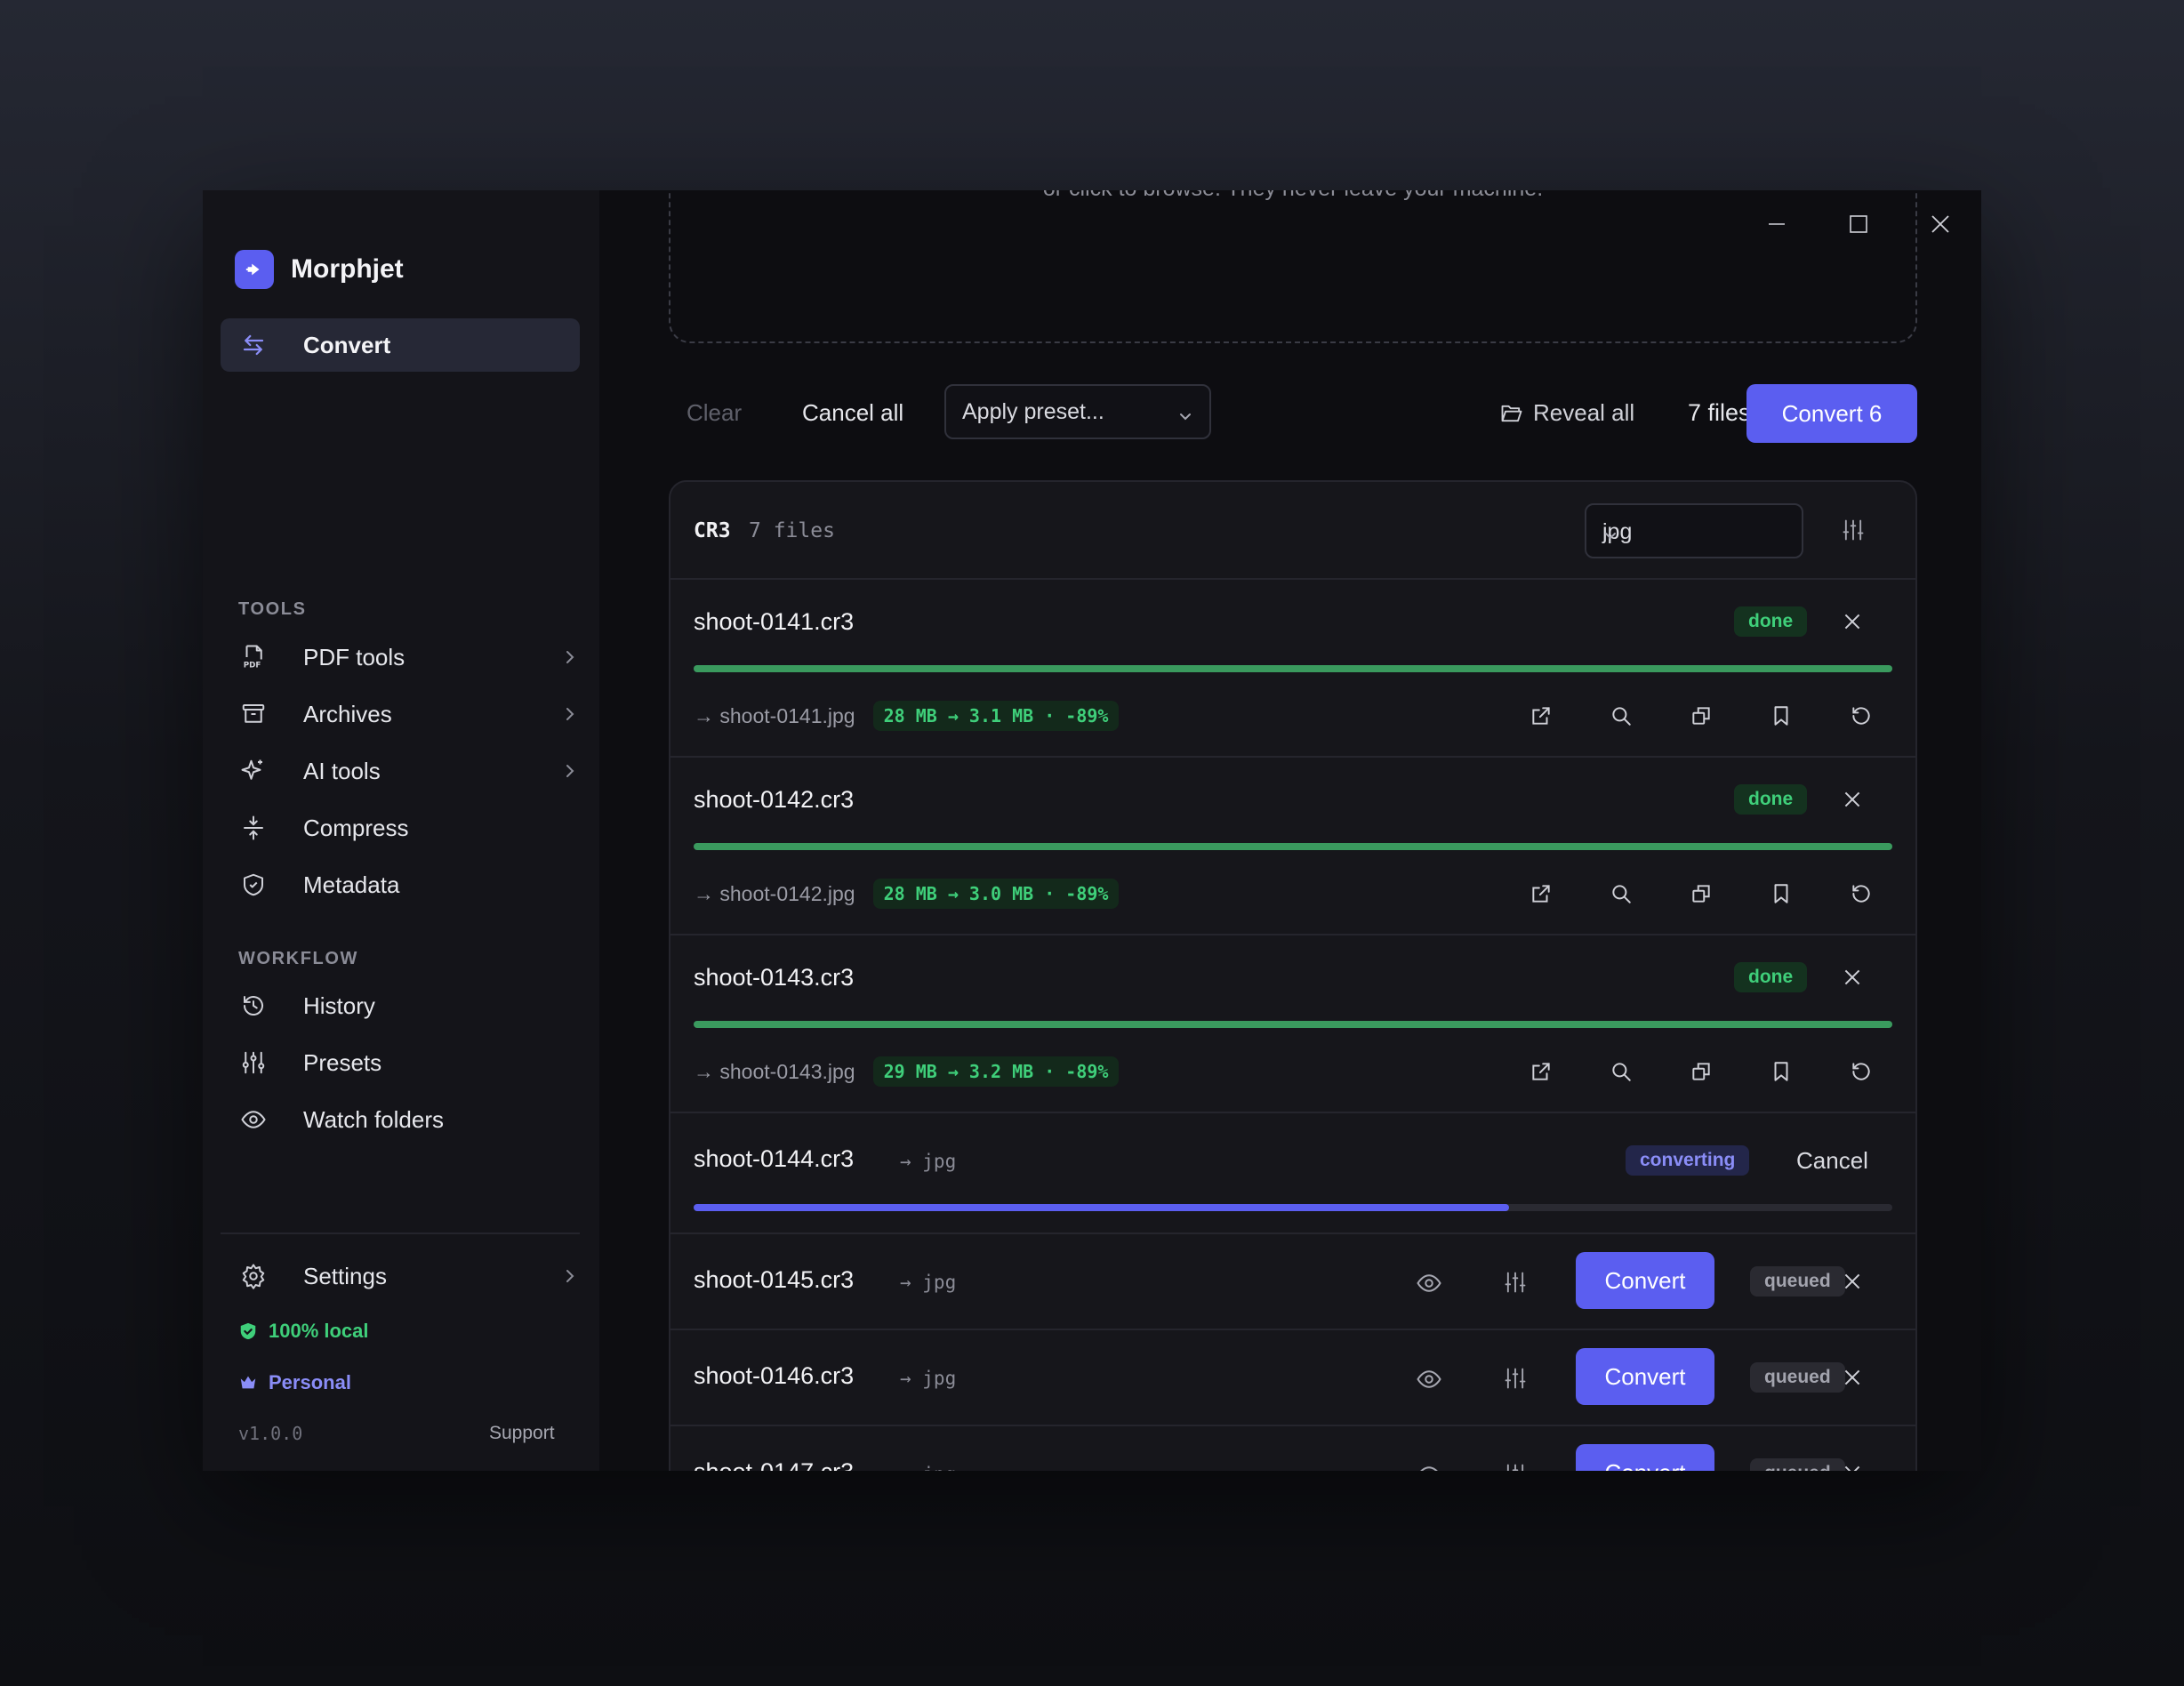 This screenshot has height=1686, width=2184. Describe the element at coordinates (400, 1063) in the screenshot. I see `sidebar-item-presets: Presets` at that location.